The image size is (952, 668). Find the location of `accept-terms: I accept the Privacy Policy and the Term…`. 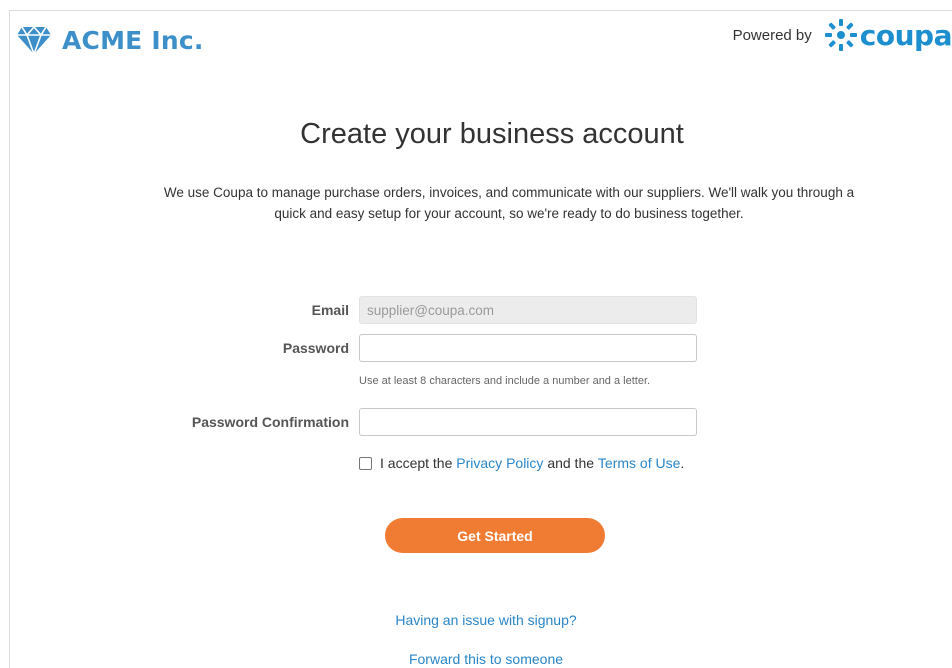

accept-terms: I accept the Privacy Policy and the Term… is located at coordinates (521, 463).